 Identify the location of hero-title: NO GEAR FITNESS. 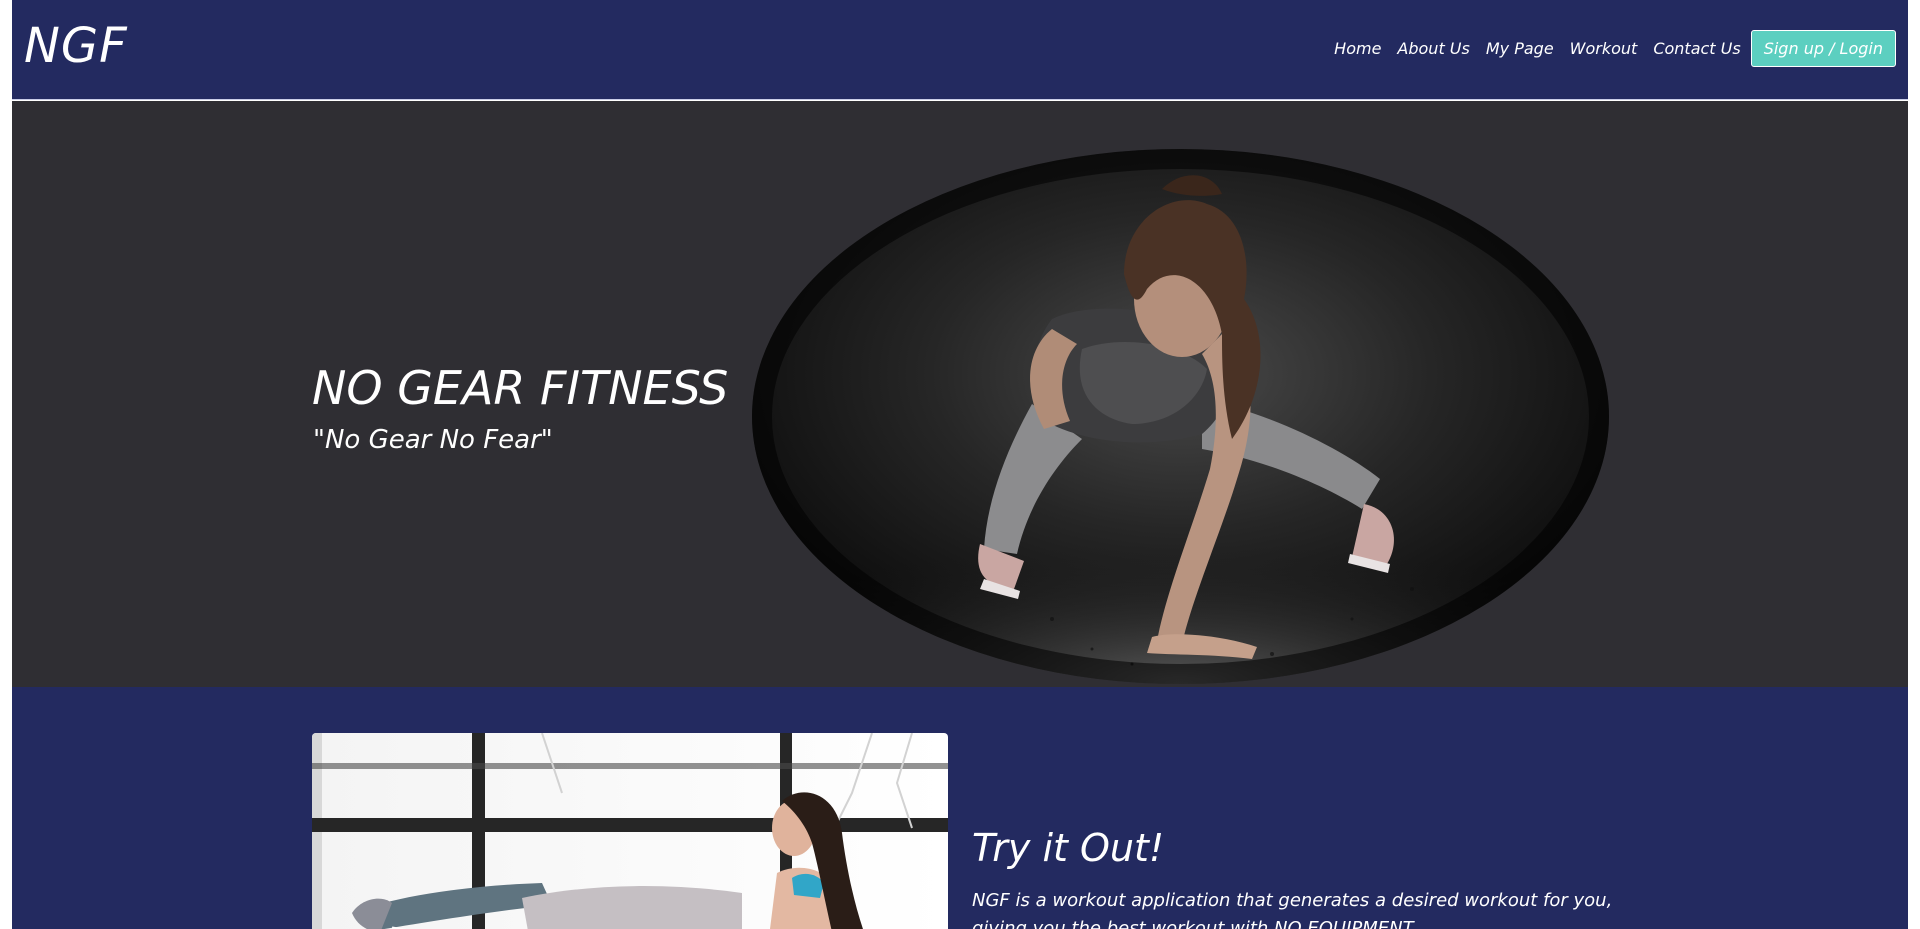
(520, 388).